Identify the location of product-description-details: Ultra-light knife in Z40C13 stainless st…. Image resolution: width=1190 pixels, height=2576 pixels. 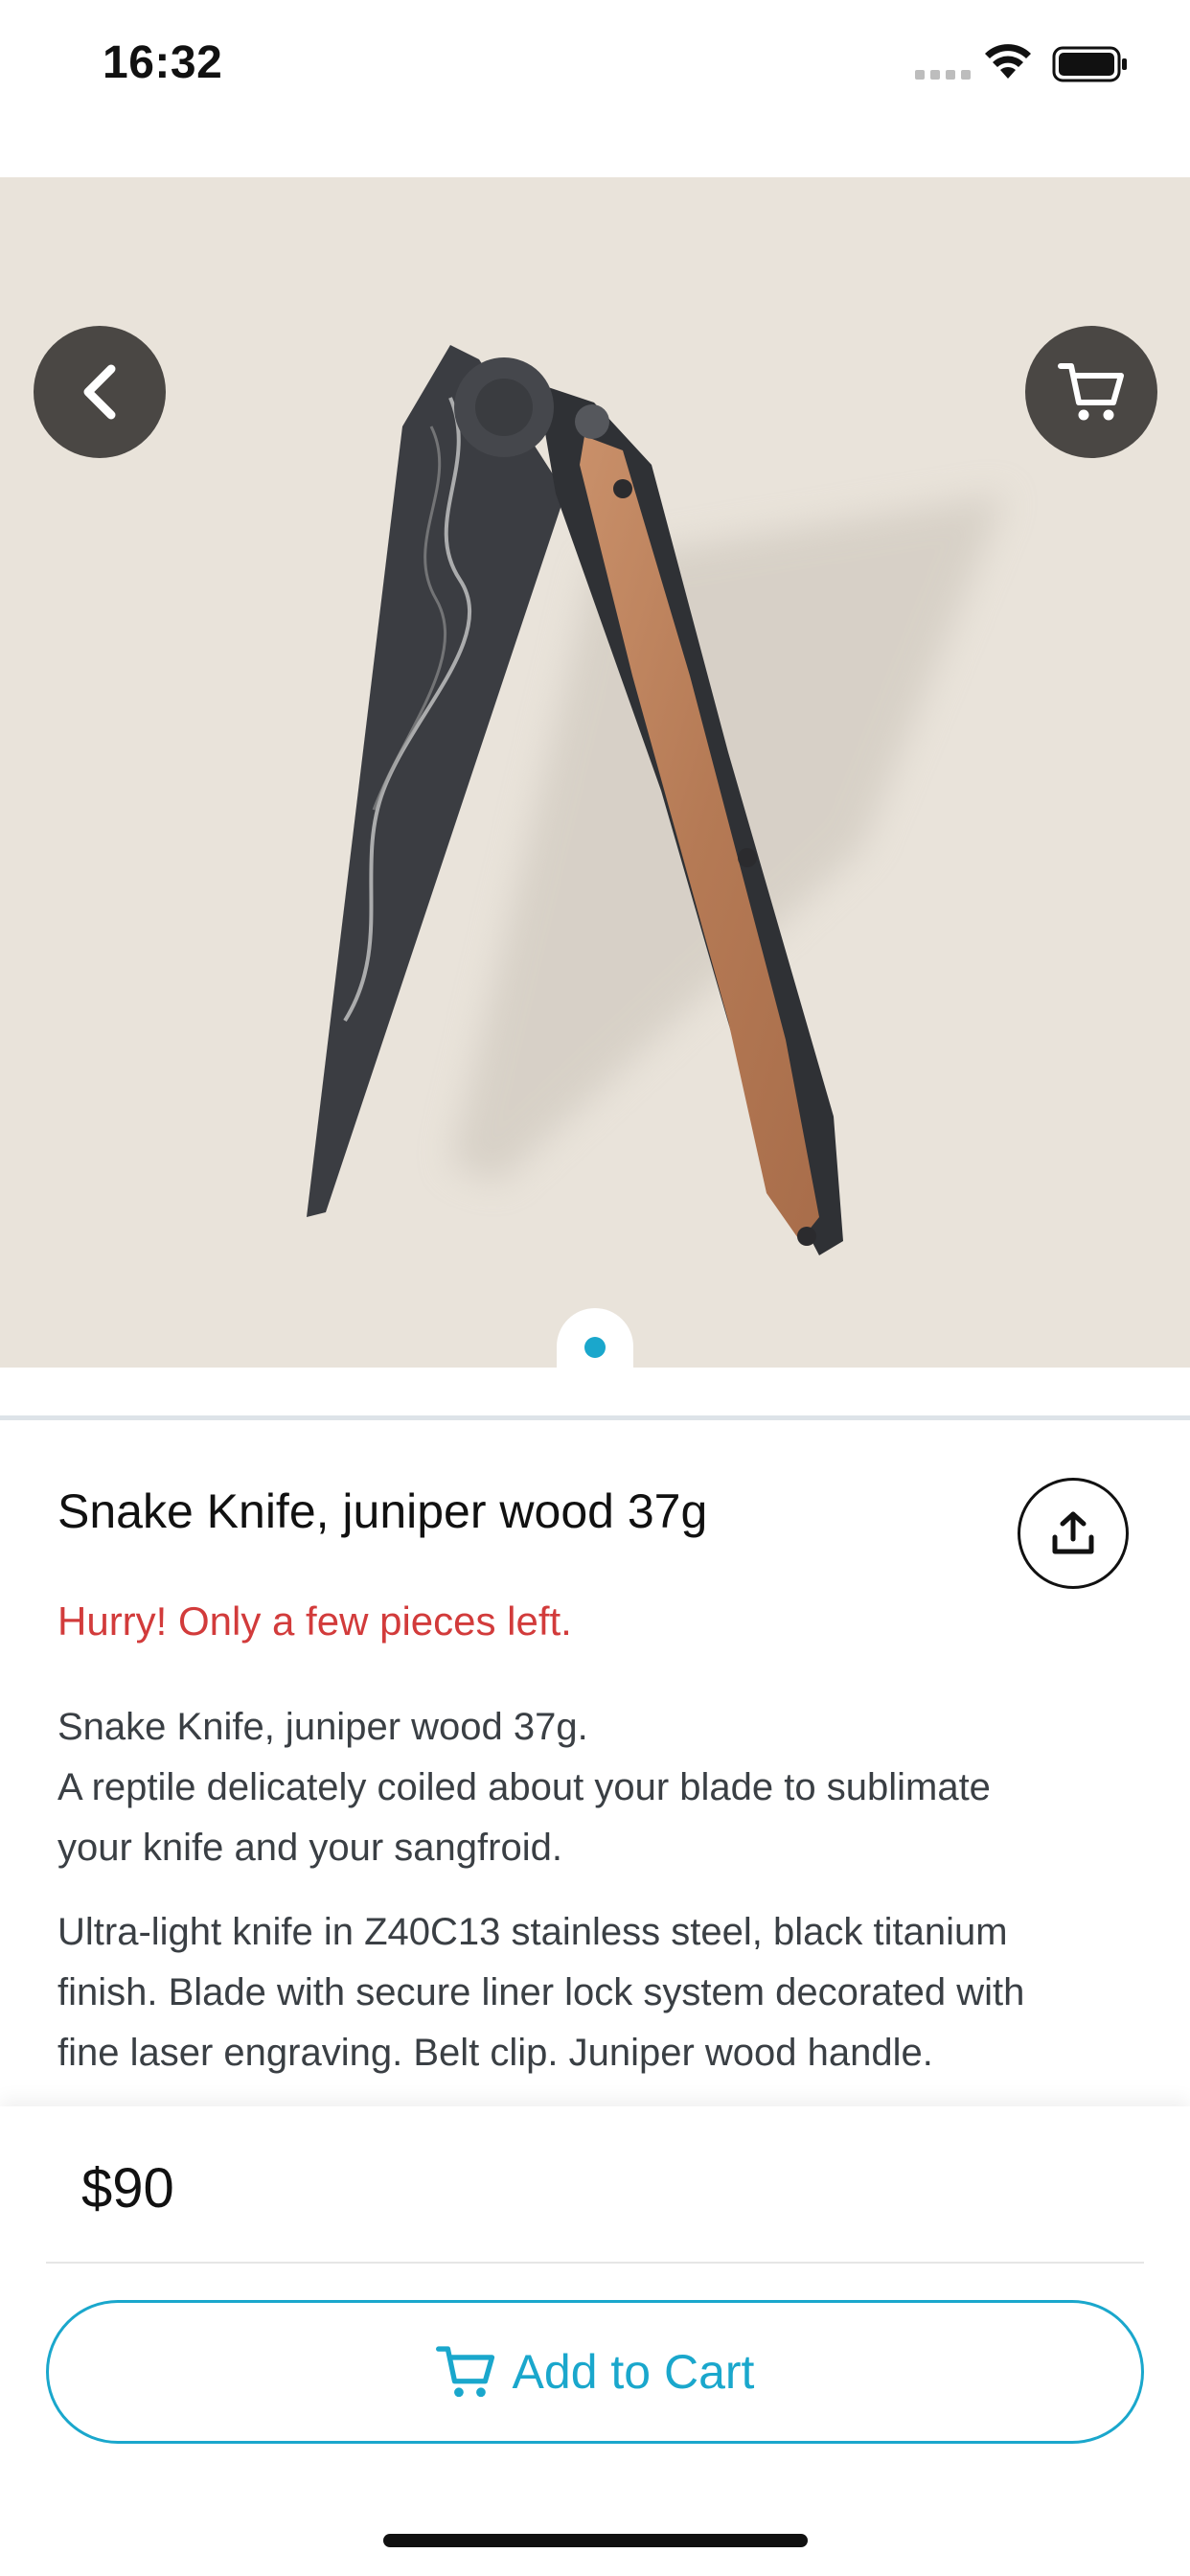
(599, 1992).